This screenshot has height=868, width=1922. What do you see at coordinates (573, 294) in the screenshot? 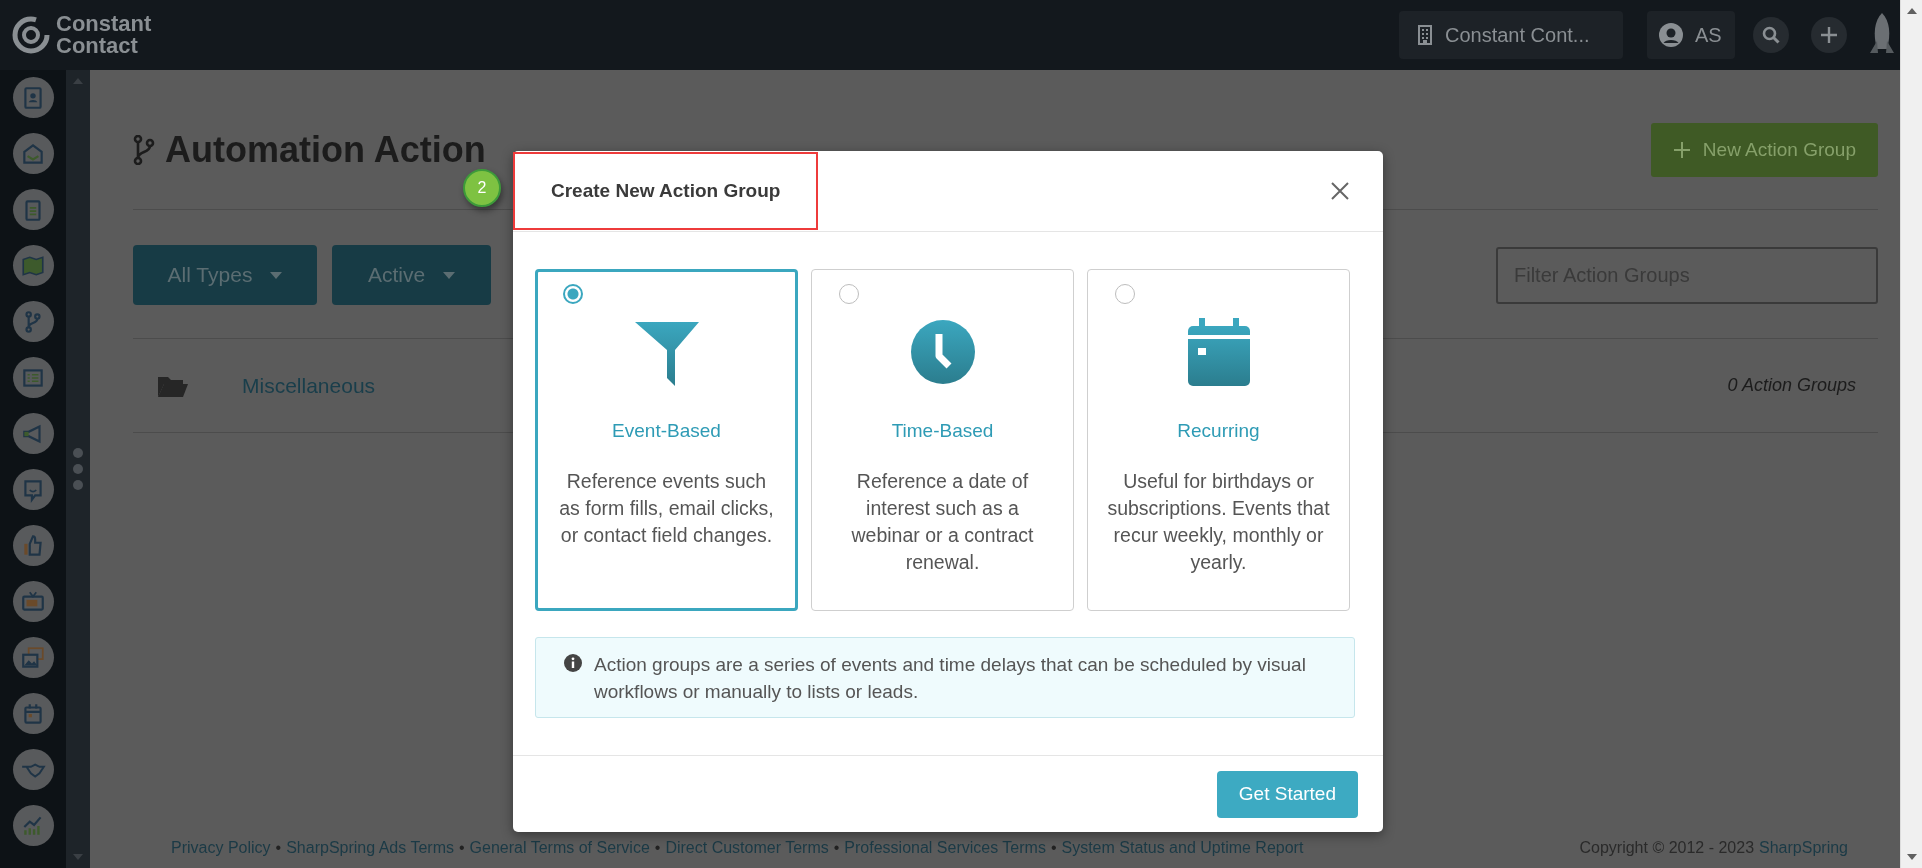
I see `radio-button` at bounding box center [573, 294].